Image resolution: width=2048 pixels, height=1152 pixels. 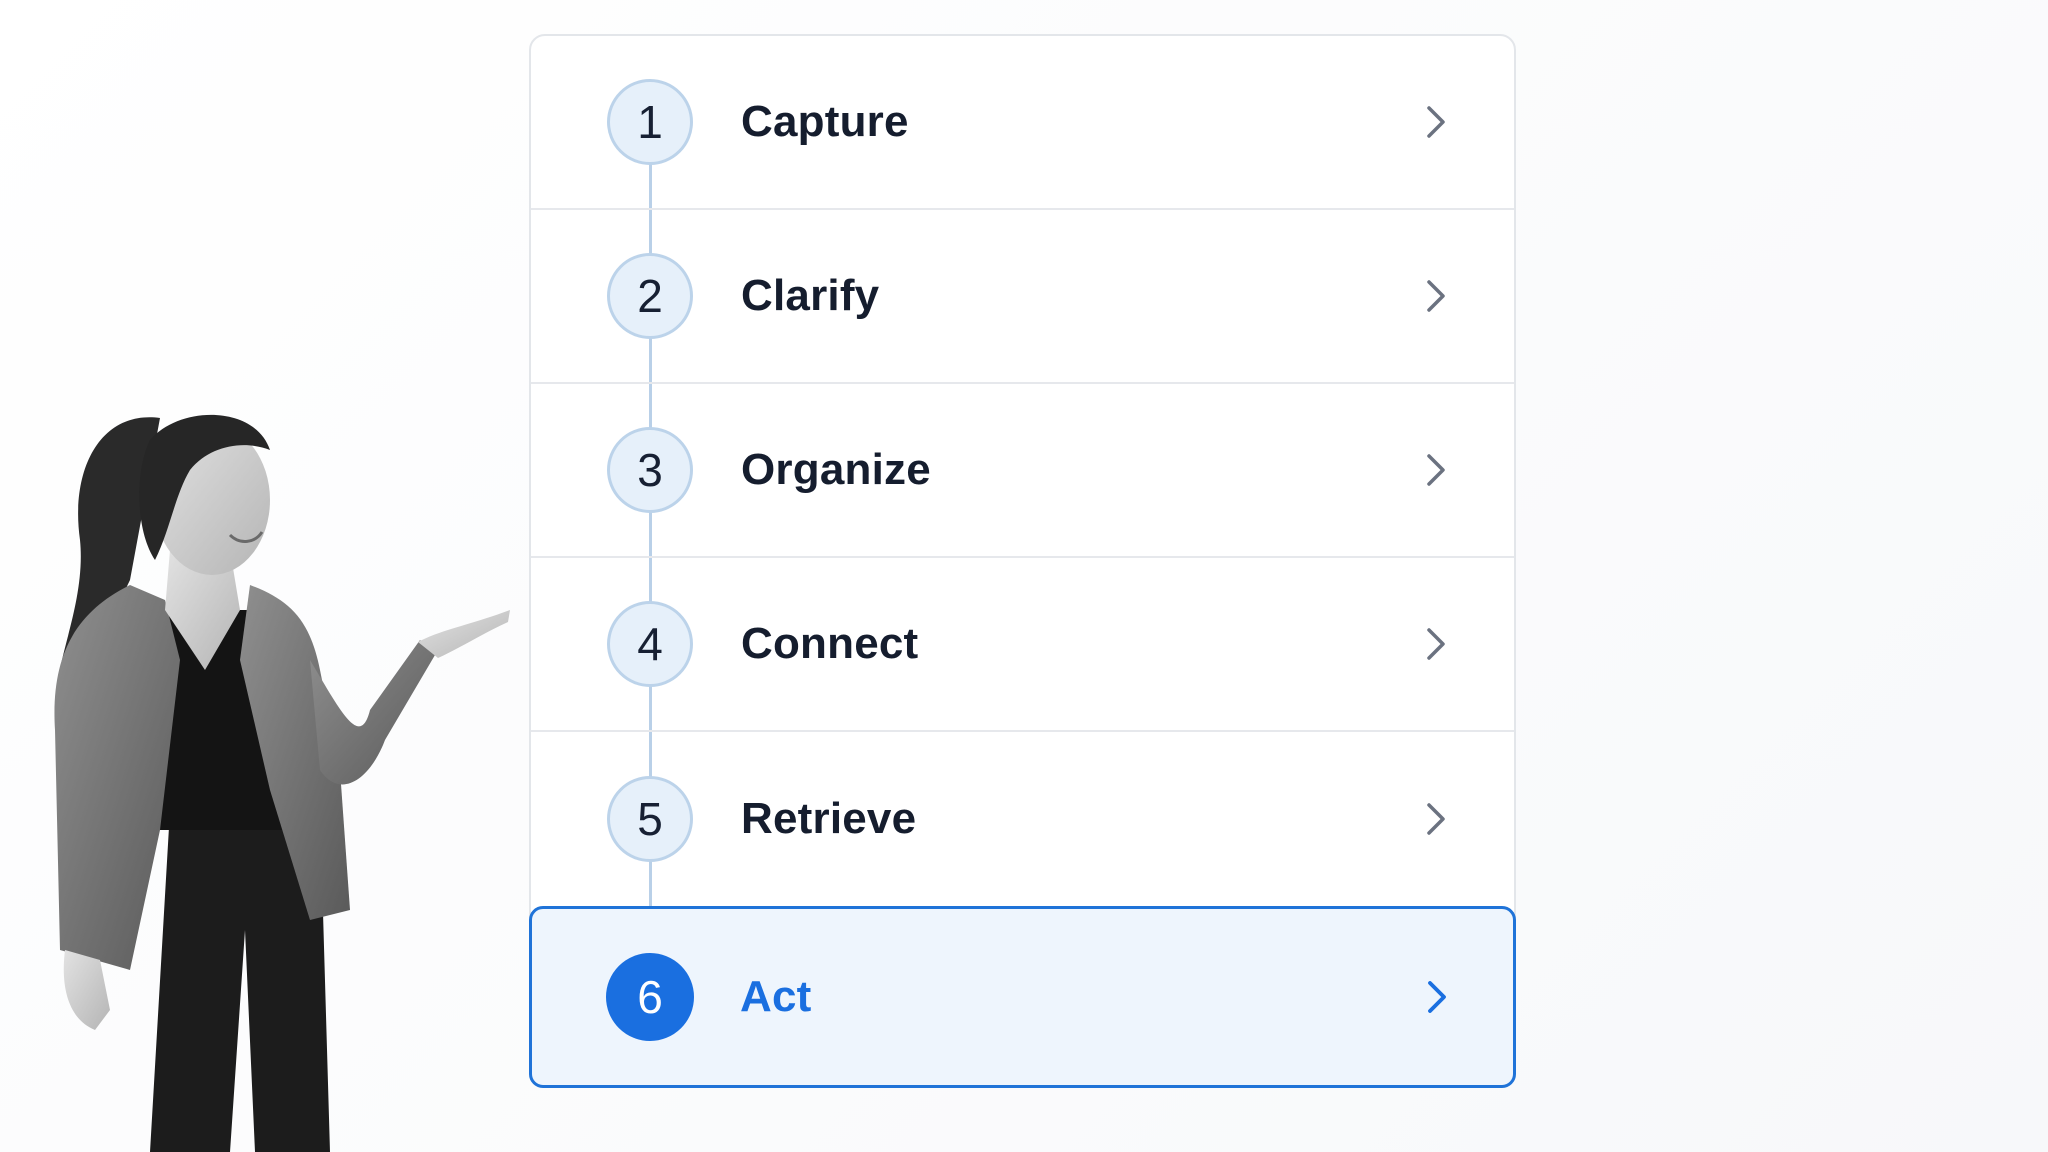 What do you see at coordinates (1022, 819) in the screenshot?
I see `step-item-retrieve: 5 Retrieve` at bounding box center [1022, 819].